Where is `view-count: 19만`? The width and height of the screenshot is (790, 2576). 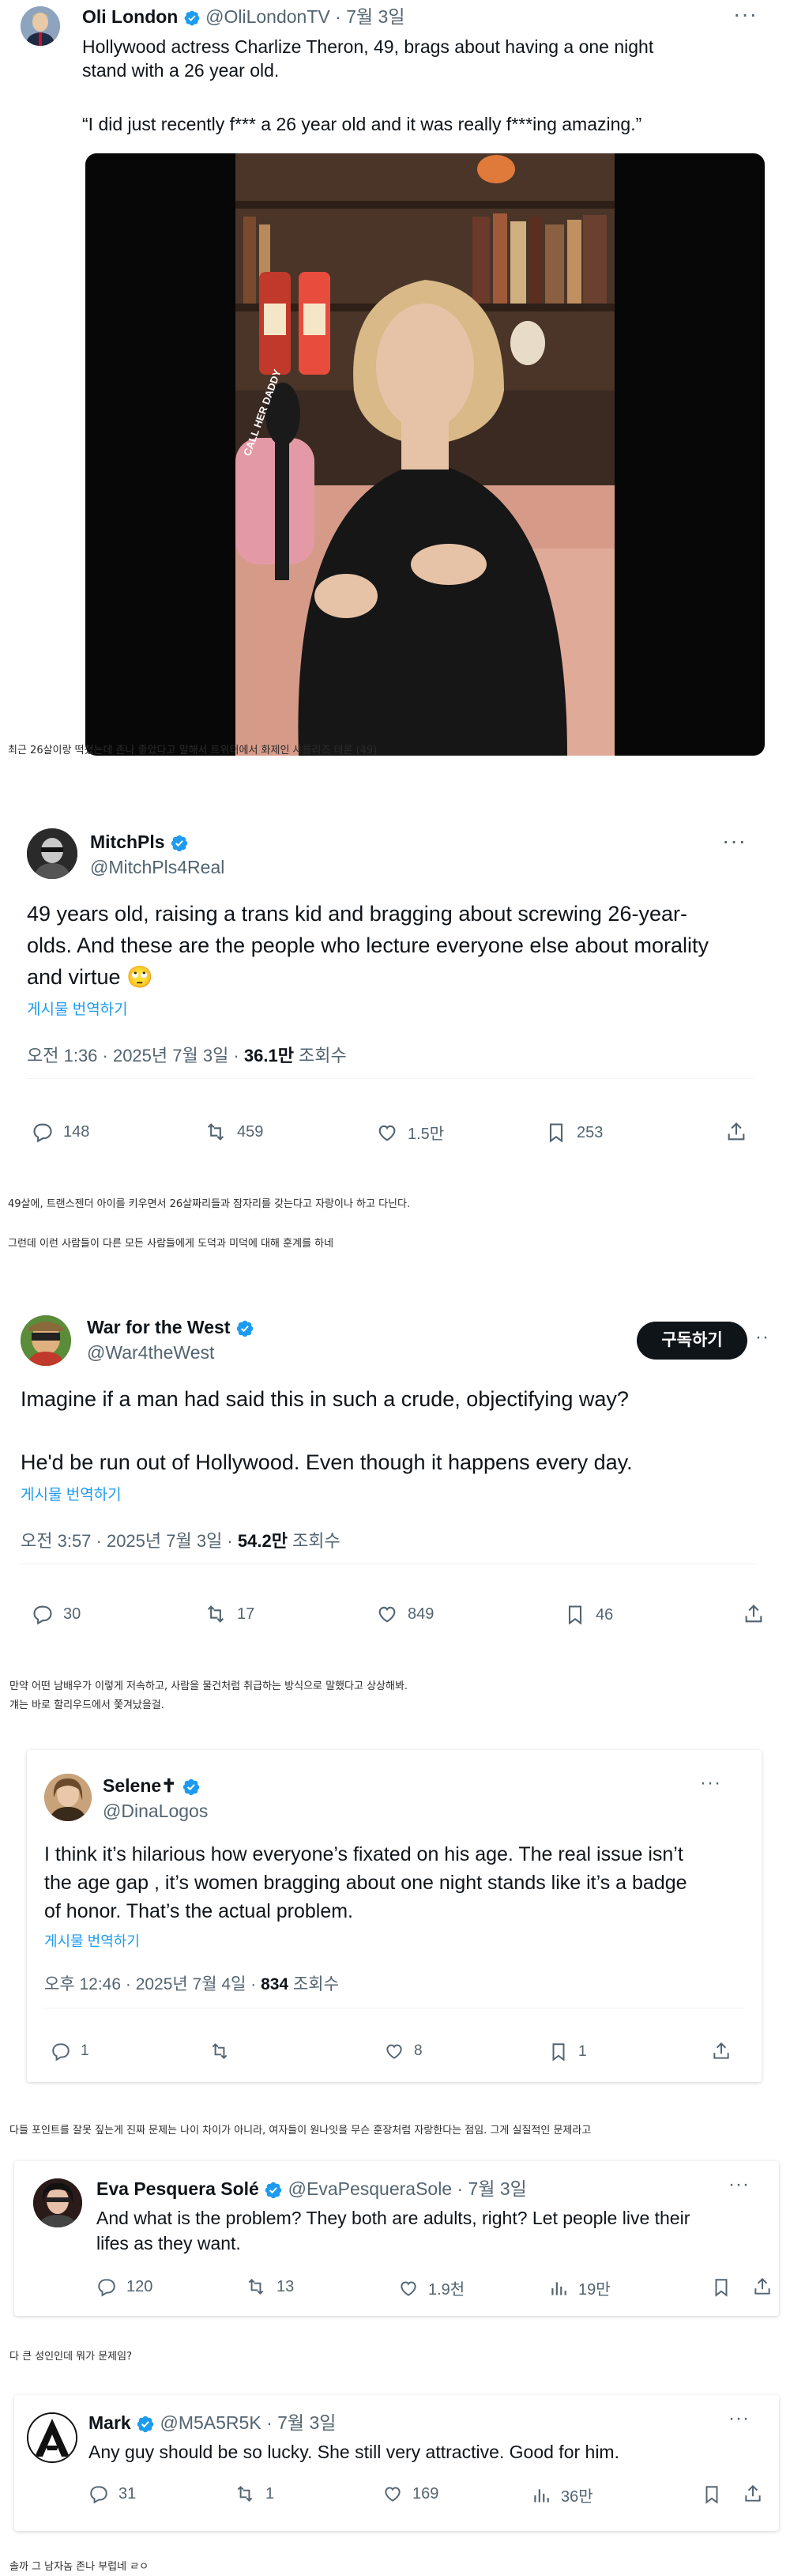
view-count: 19만 is located at coordinates (595, 2290).